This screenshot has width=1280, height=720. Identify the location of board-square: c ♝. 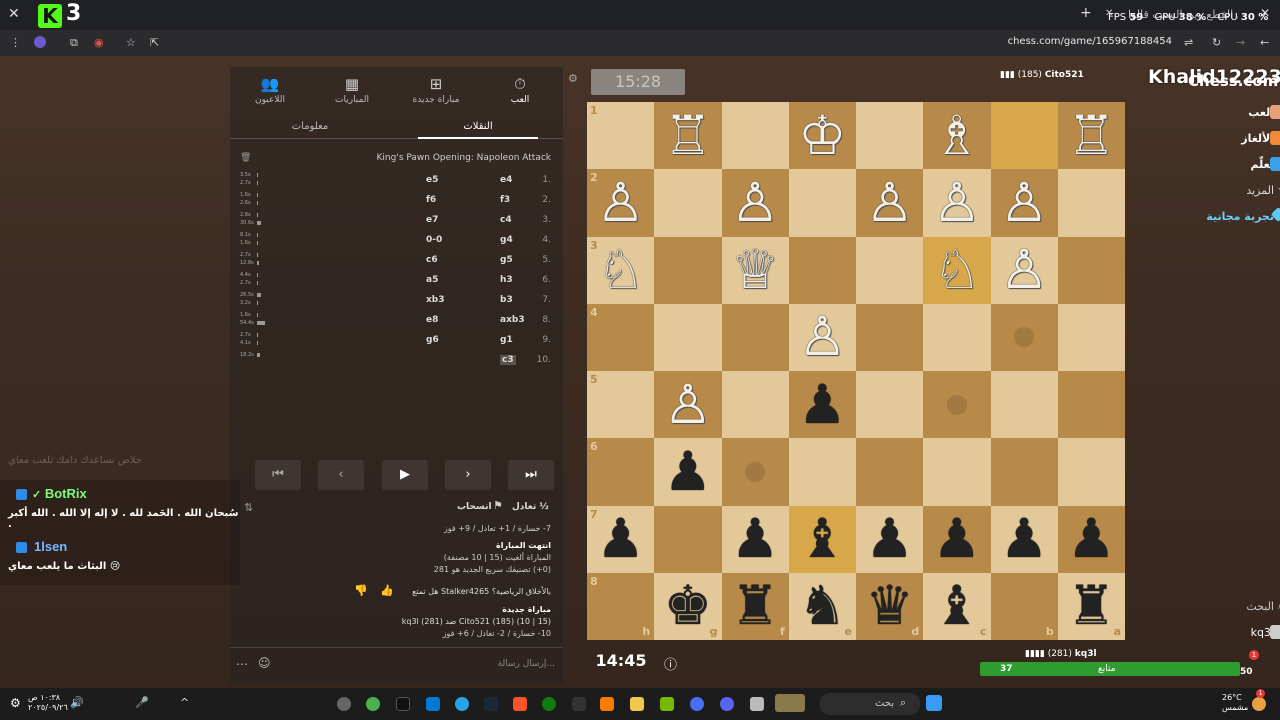
(957, 606).